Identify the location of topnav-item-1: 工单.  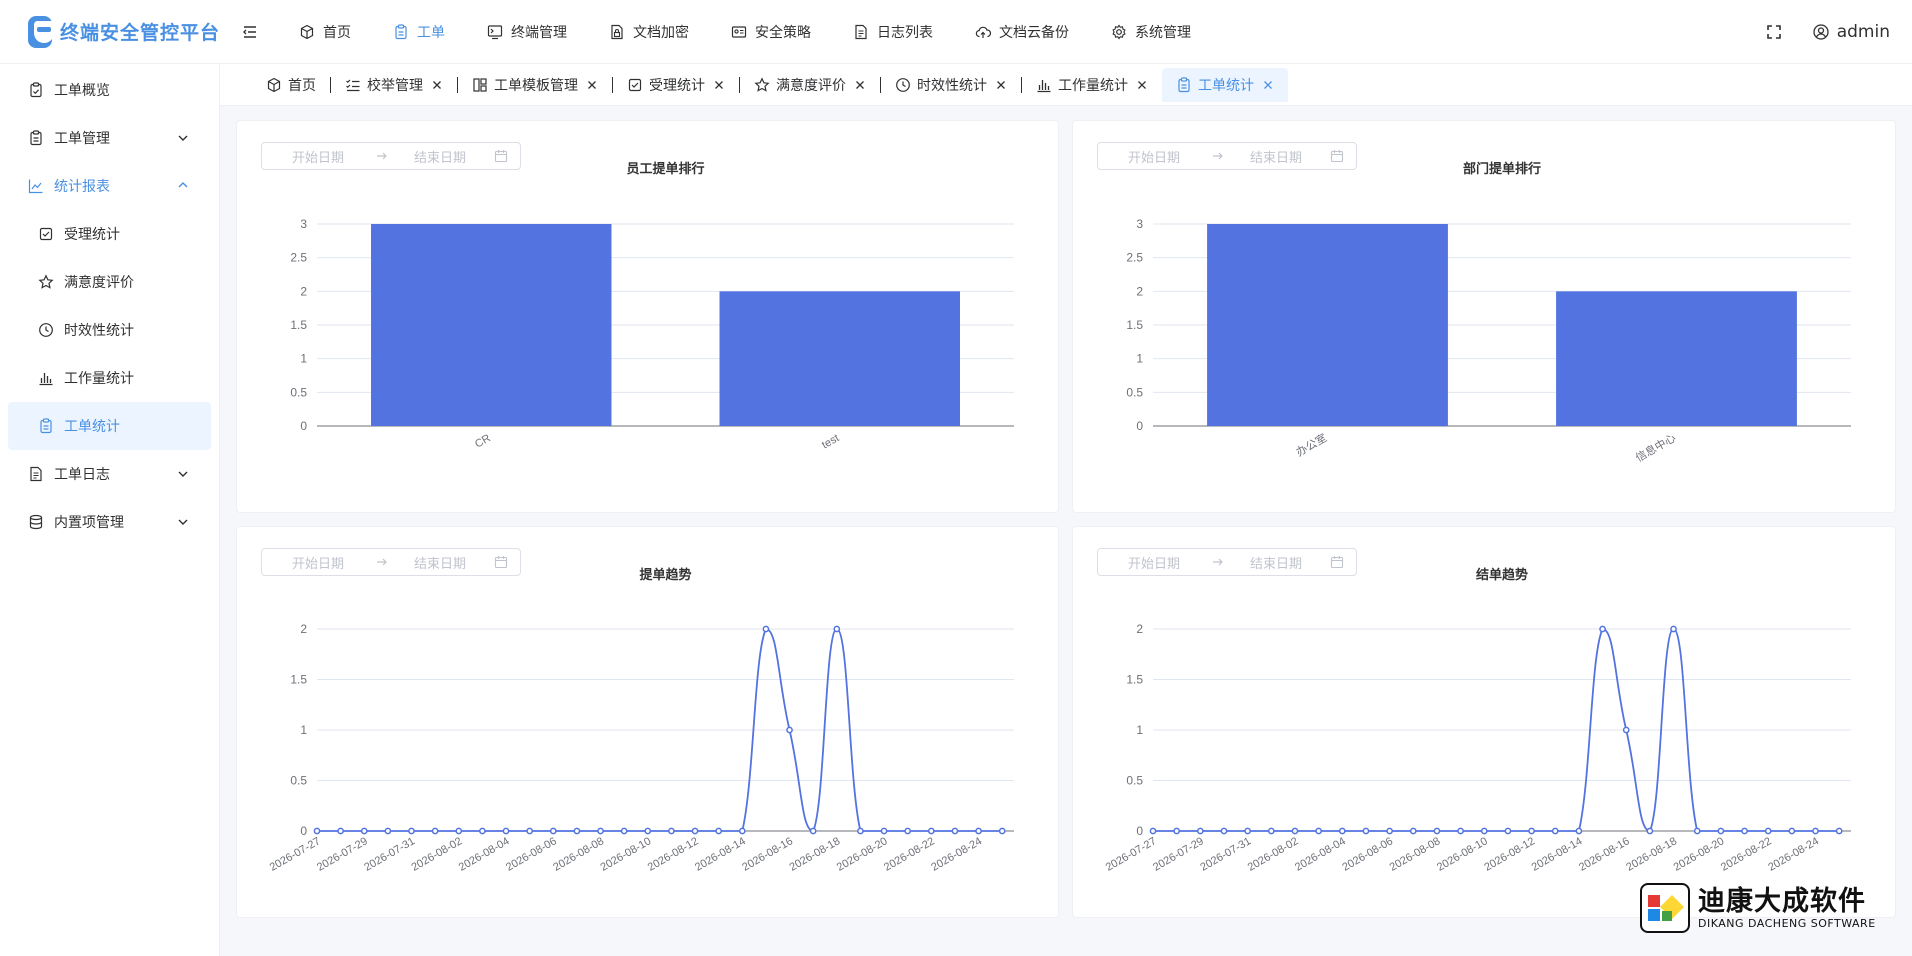
(419, 32).